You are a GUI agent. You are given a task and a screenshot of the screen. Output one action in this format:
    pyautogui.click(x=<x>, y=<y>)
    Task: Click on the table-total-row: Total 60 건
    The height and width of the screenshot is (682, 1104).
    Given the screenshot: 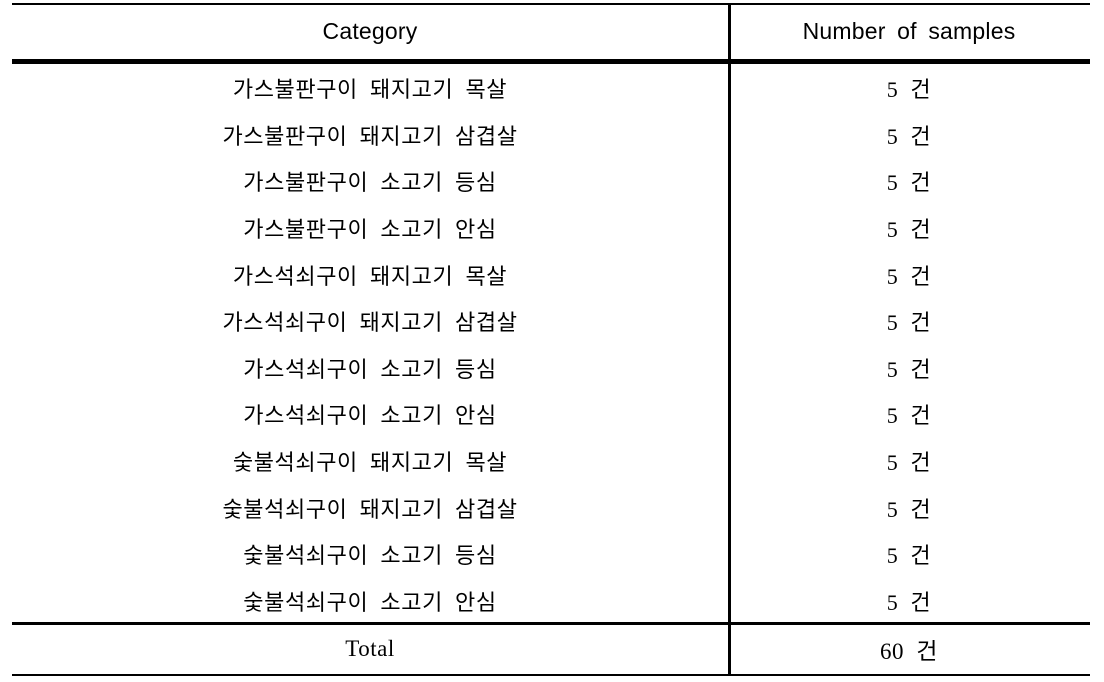 What is the action you would take?
    pyautogui.click(x=551, y=649)
    